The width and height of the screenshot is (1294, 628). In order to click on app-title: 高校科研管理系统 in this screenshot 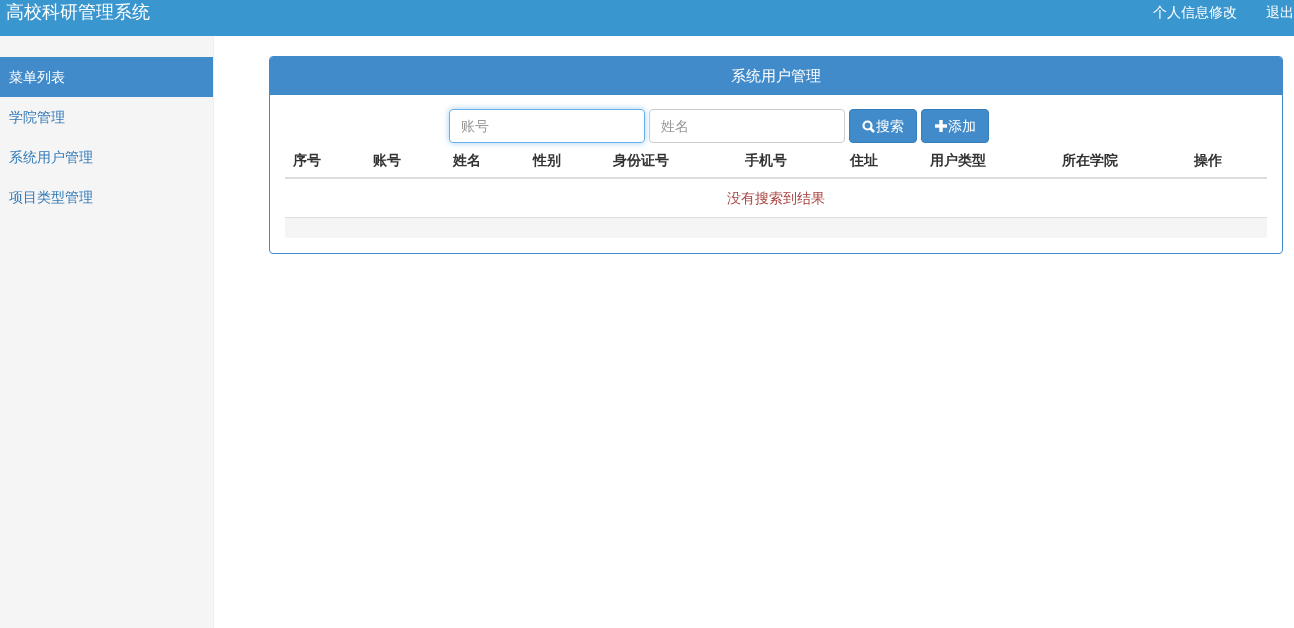, I will do `click(77, 11)`.